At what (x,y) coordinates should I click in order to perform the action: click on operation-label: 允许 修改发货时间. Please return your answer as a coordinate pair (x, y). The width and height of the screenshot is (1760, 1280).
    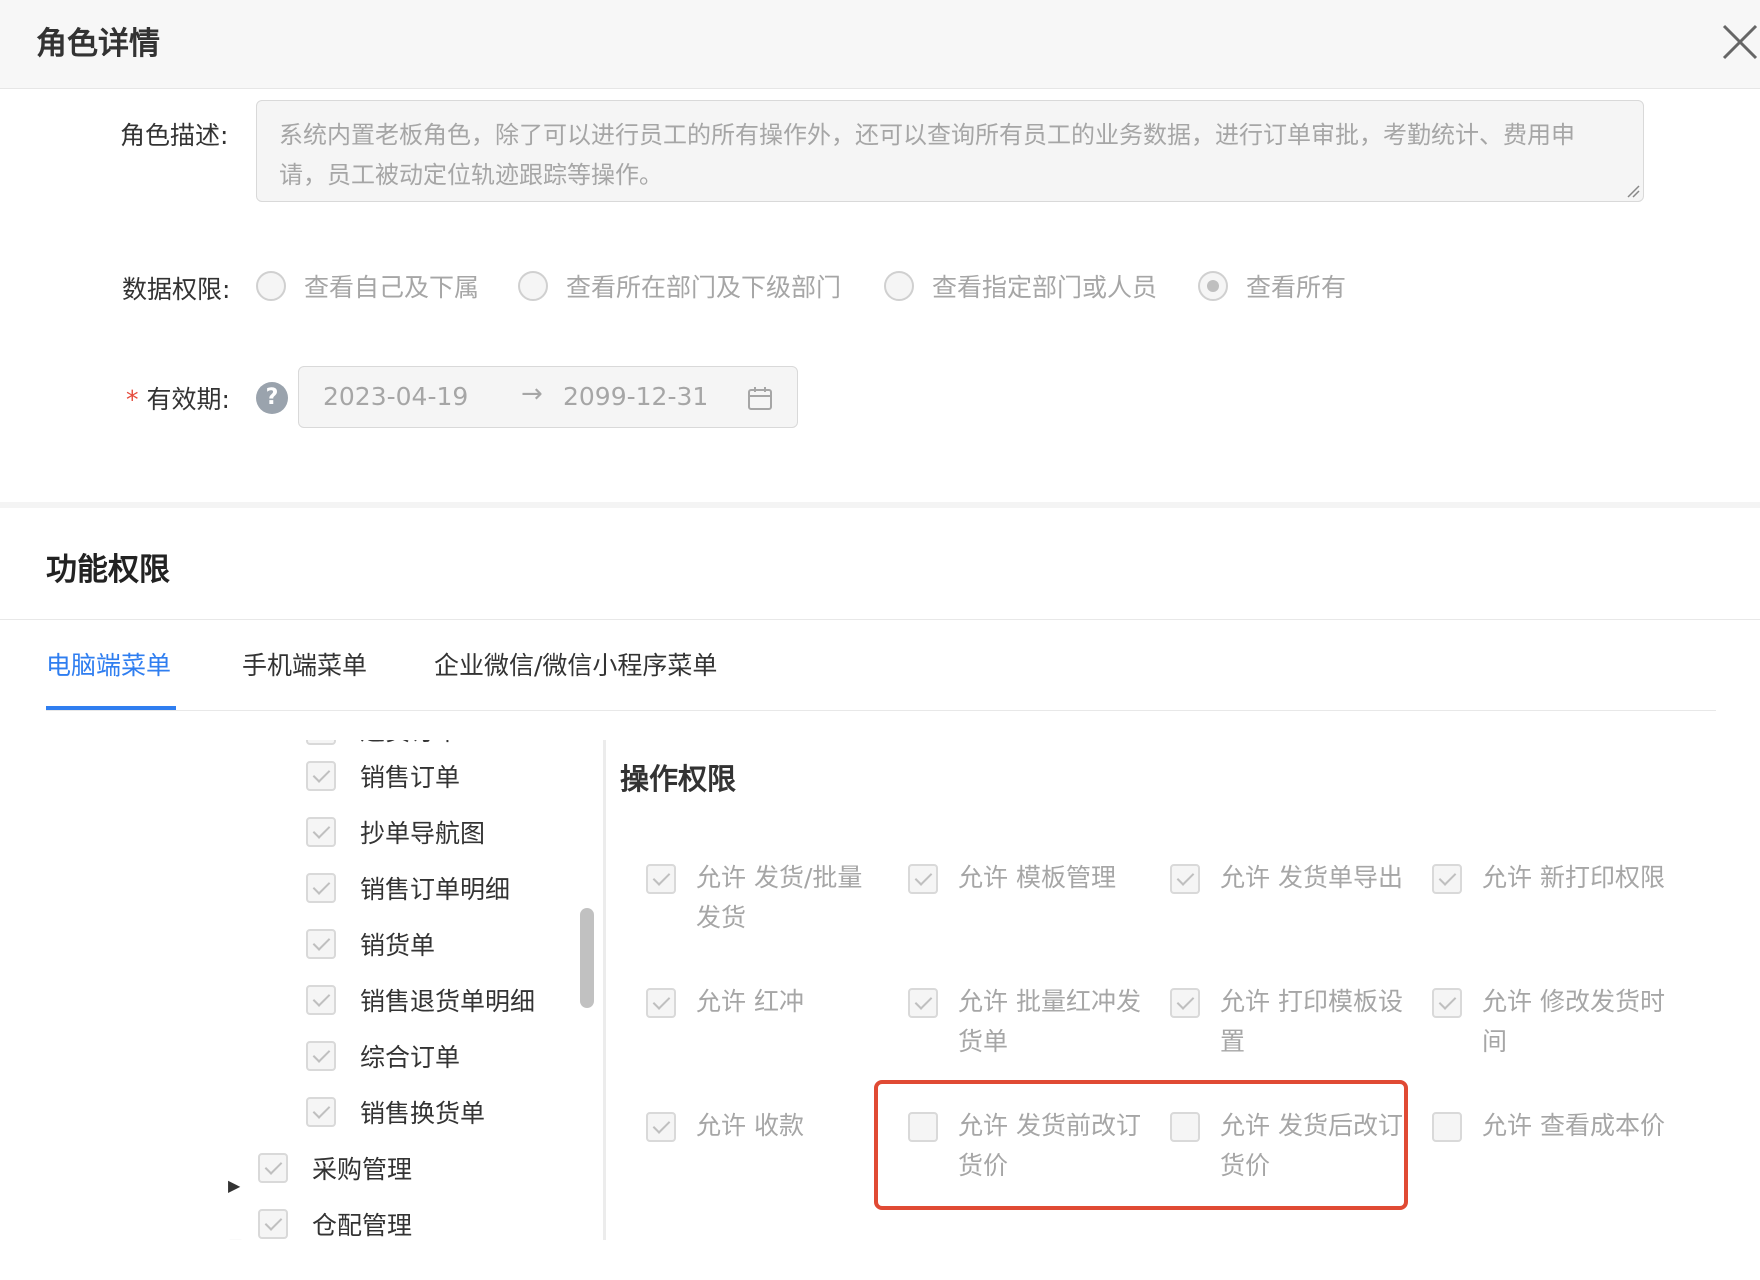
    Looking at the image, I should click on (1573, 1021).